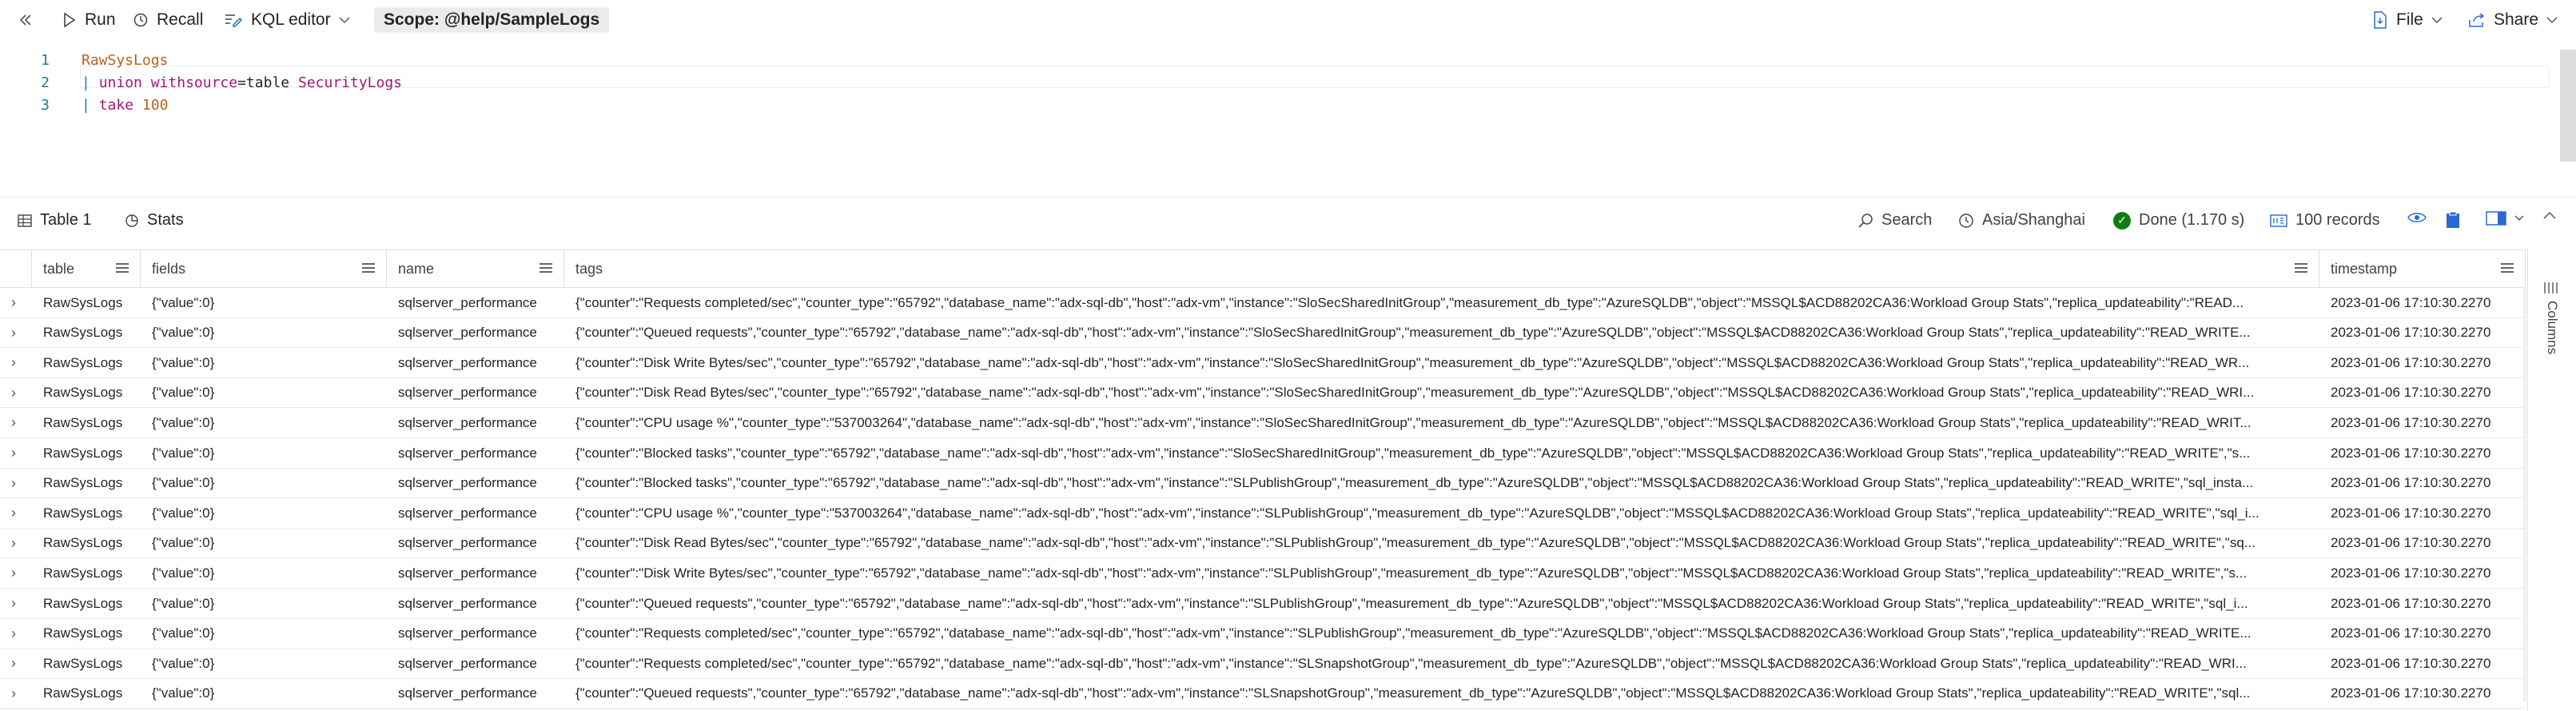 The width and height of the screenshot is (2576, 711). What do you see at coordinates (475, 268) in the screenshot?
I see `column-header-name: name` at bounding box center [475, 268].